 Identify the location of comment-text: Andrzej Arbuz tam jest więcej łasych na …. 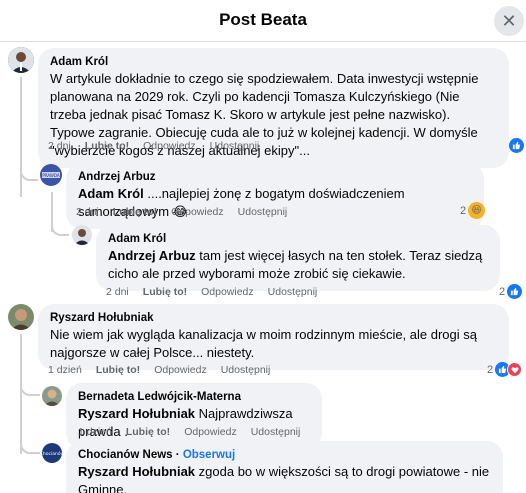
(298, 265).